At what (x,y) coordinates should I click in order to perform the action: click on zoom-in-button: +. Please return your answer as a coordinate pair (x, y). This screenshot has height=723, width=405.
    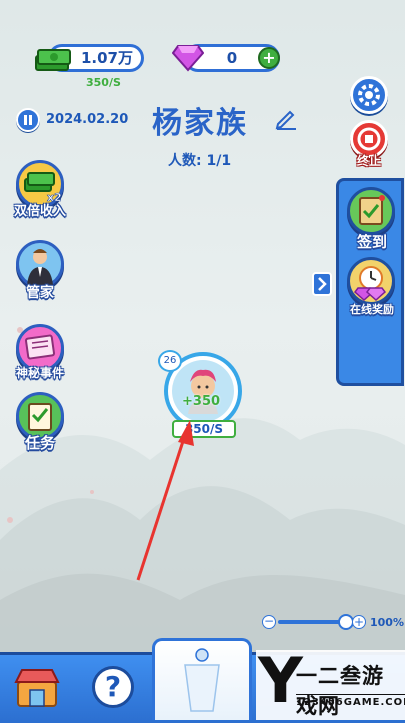
    Looking at the image, I should click on (359, 622).